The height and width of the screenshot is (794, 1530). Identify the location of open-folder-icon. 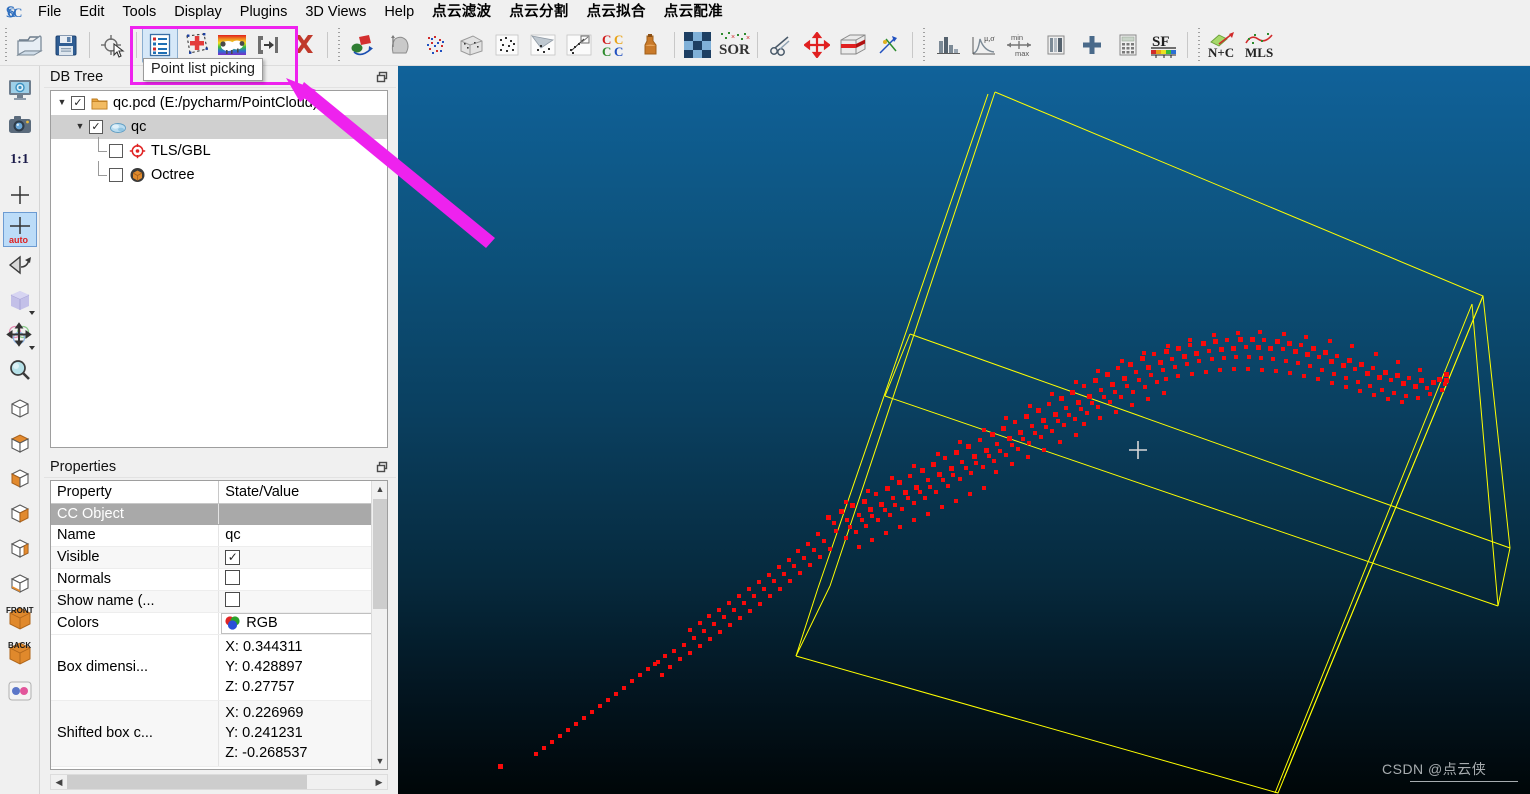
(30, 45).